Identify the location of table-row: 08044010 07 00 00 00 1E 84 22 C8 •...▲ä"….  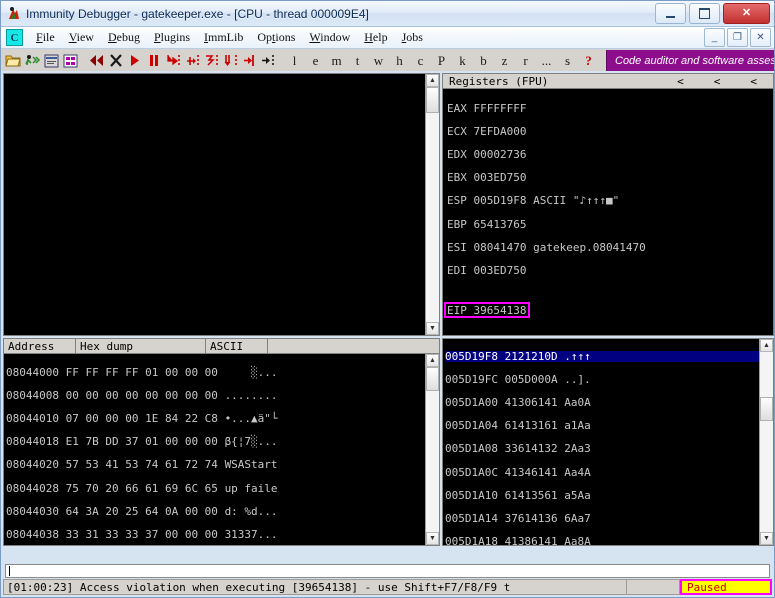
(216, 419).